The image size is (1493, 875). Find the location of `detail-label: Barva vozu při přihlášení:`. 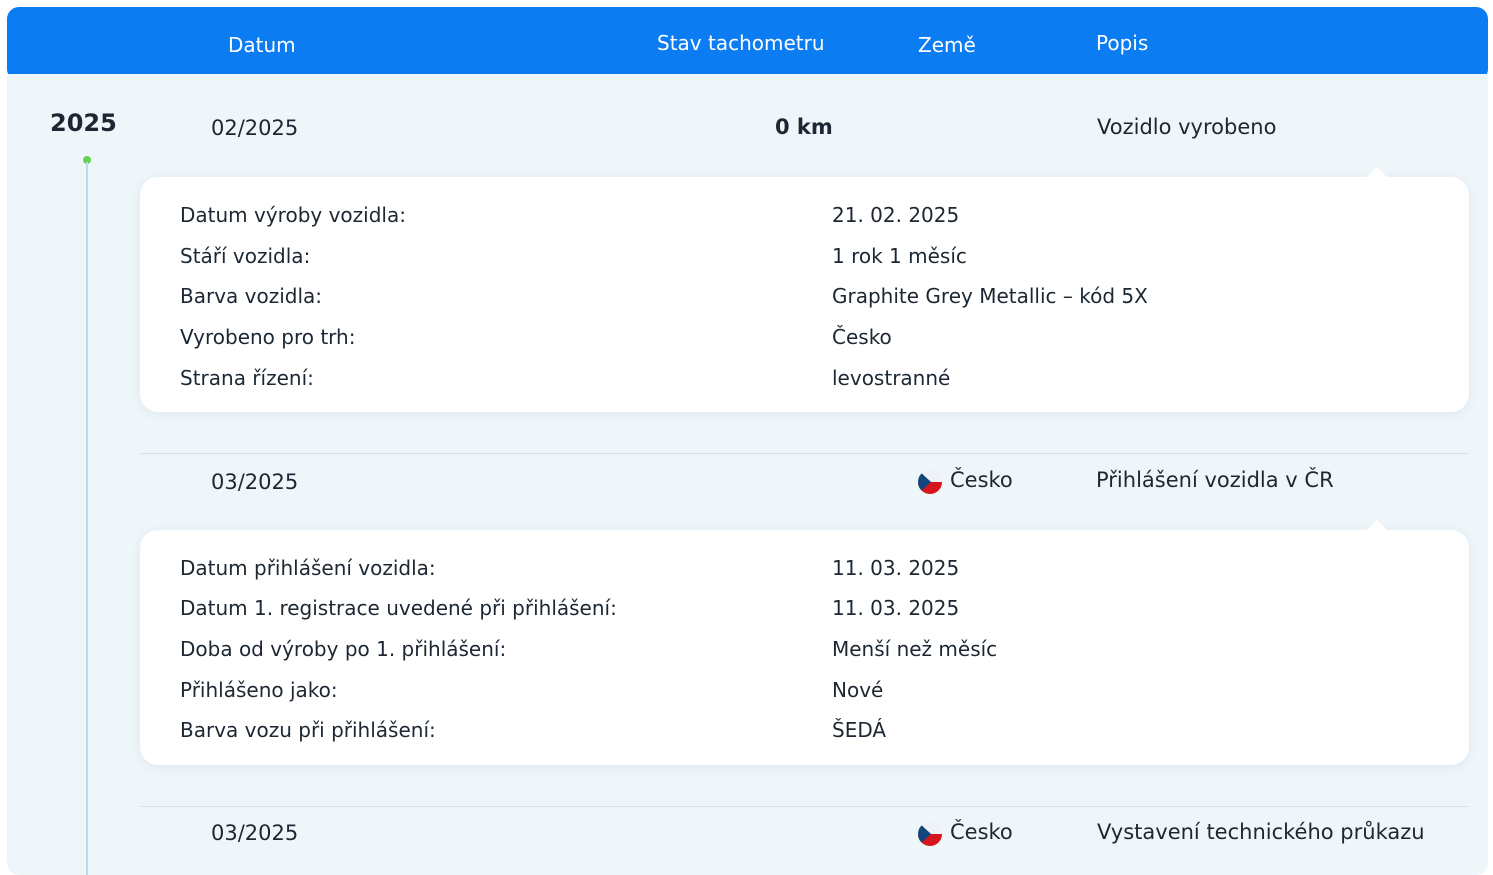

detail-label: Barva vozu při přihlášení: is located at coordinates (308, 730).